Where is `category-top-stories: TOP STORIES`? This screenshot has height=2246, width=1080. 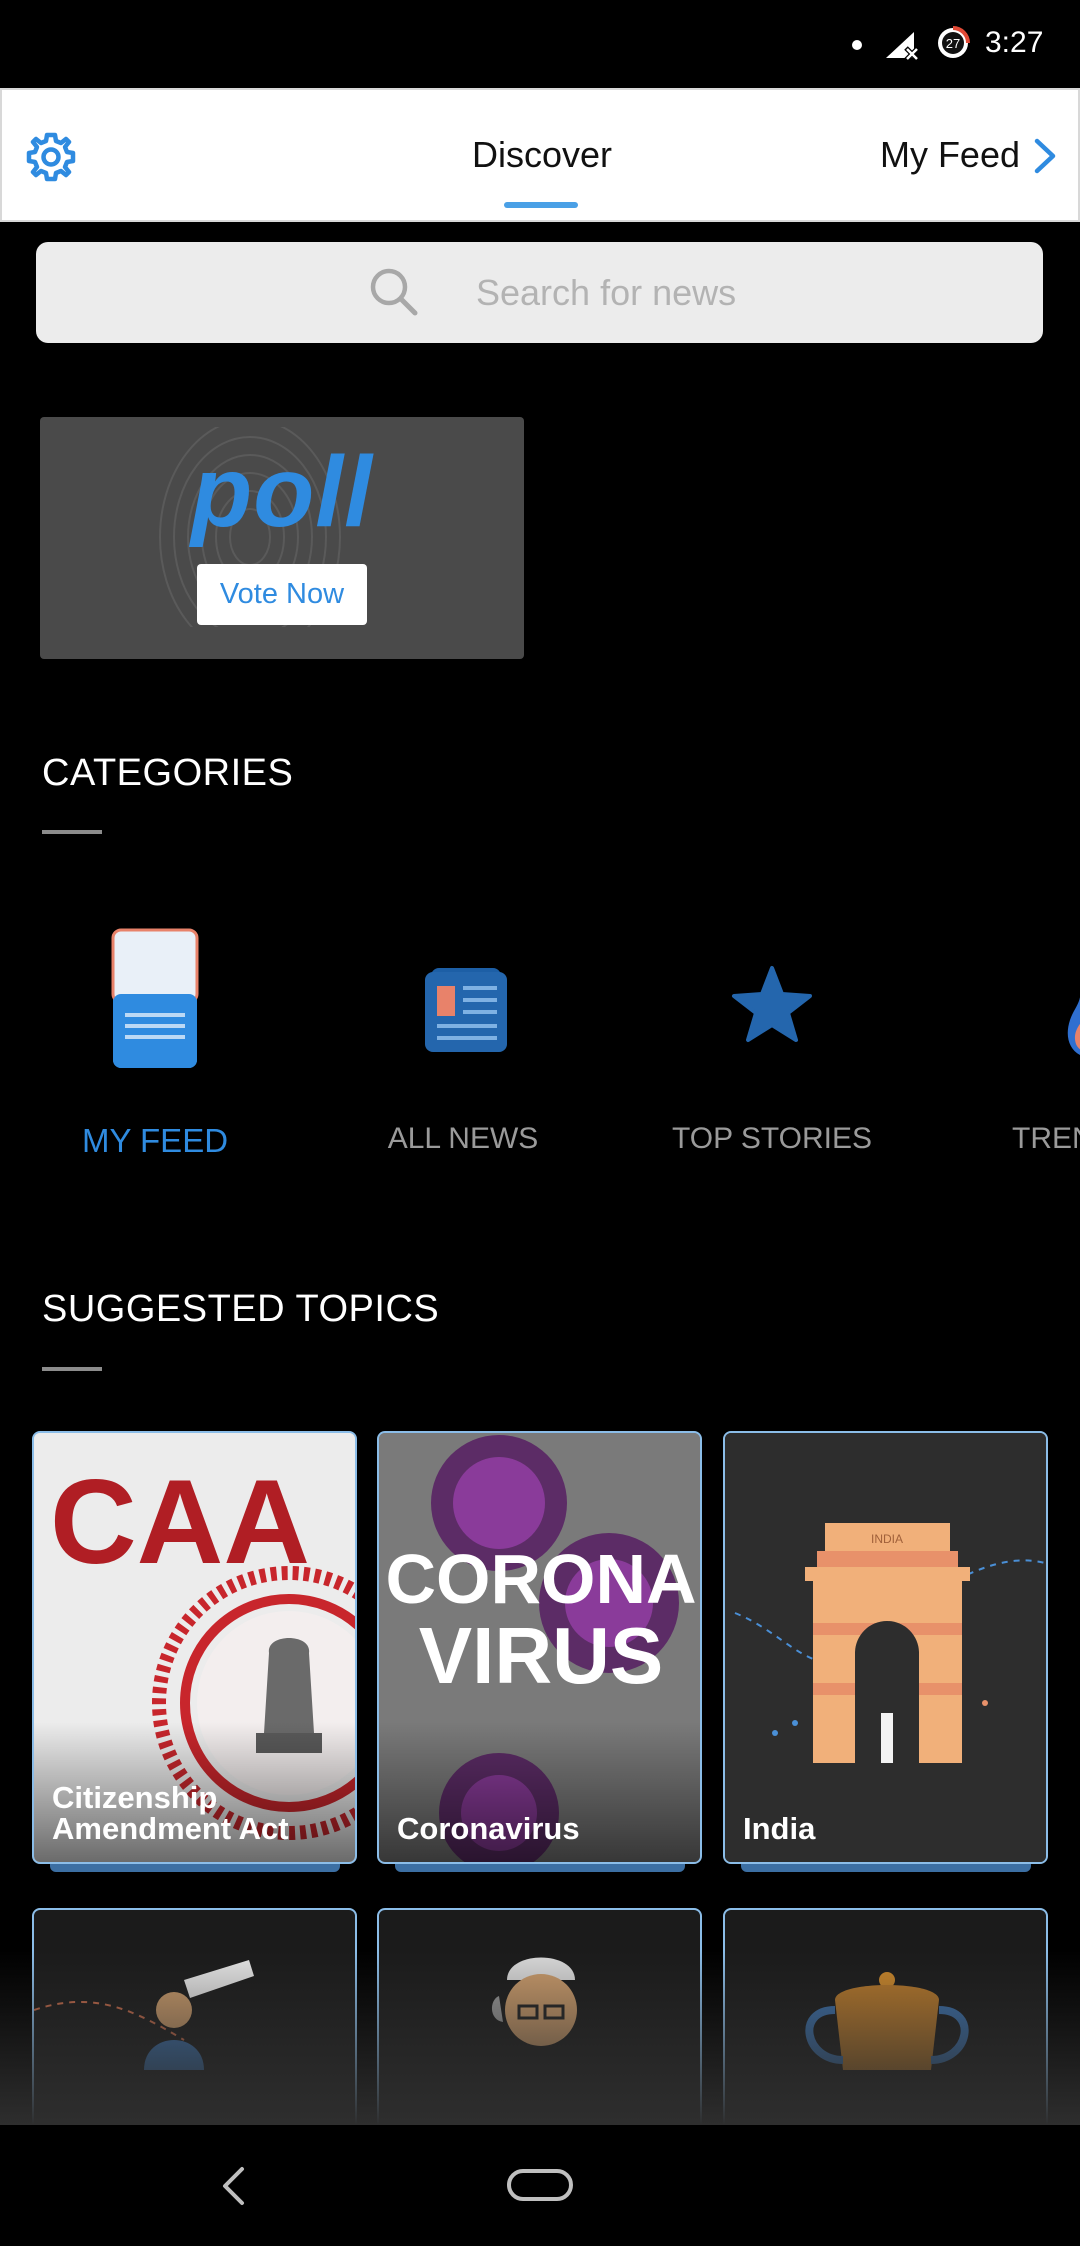 category-top-stories: TOP STORIES is located at coordinates (772, 1035).